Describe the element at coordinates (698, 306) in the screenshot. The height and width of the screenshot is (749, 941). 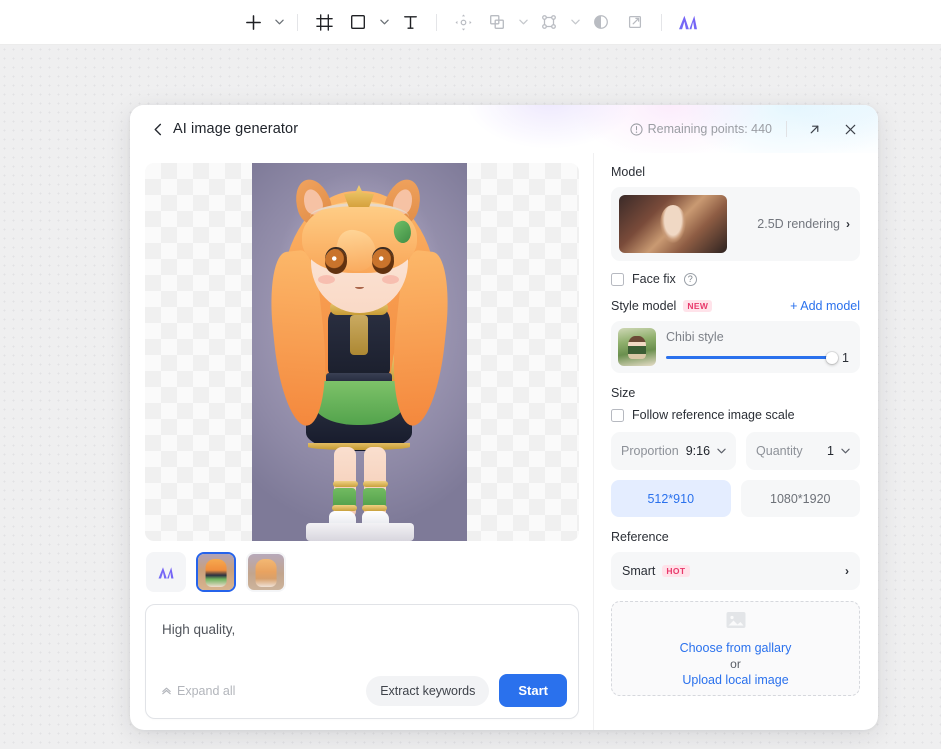
I see `new-badge: NEW` at that location.